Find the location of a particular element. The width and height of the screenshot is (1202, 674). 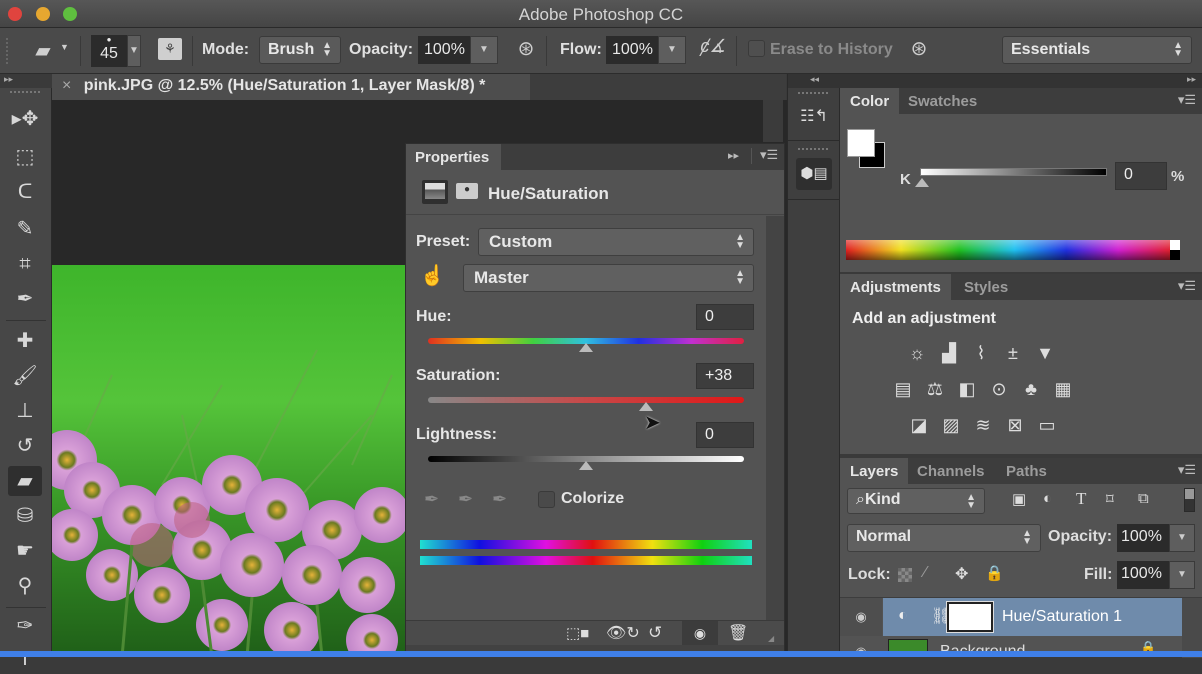

preset-select: Custom ▲ ▼ is located at coordinates (616, 242).